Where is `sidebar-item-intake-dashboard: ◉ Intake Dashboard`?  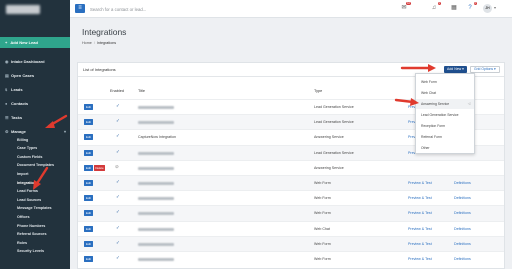 sidebar-item-intake-dashboard: ◉ Intake Dashboard is located at coordinates (35, 61).